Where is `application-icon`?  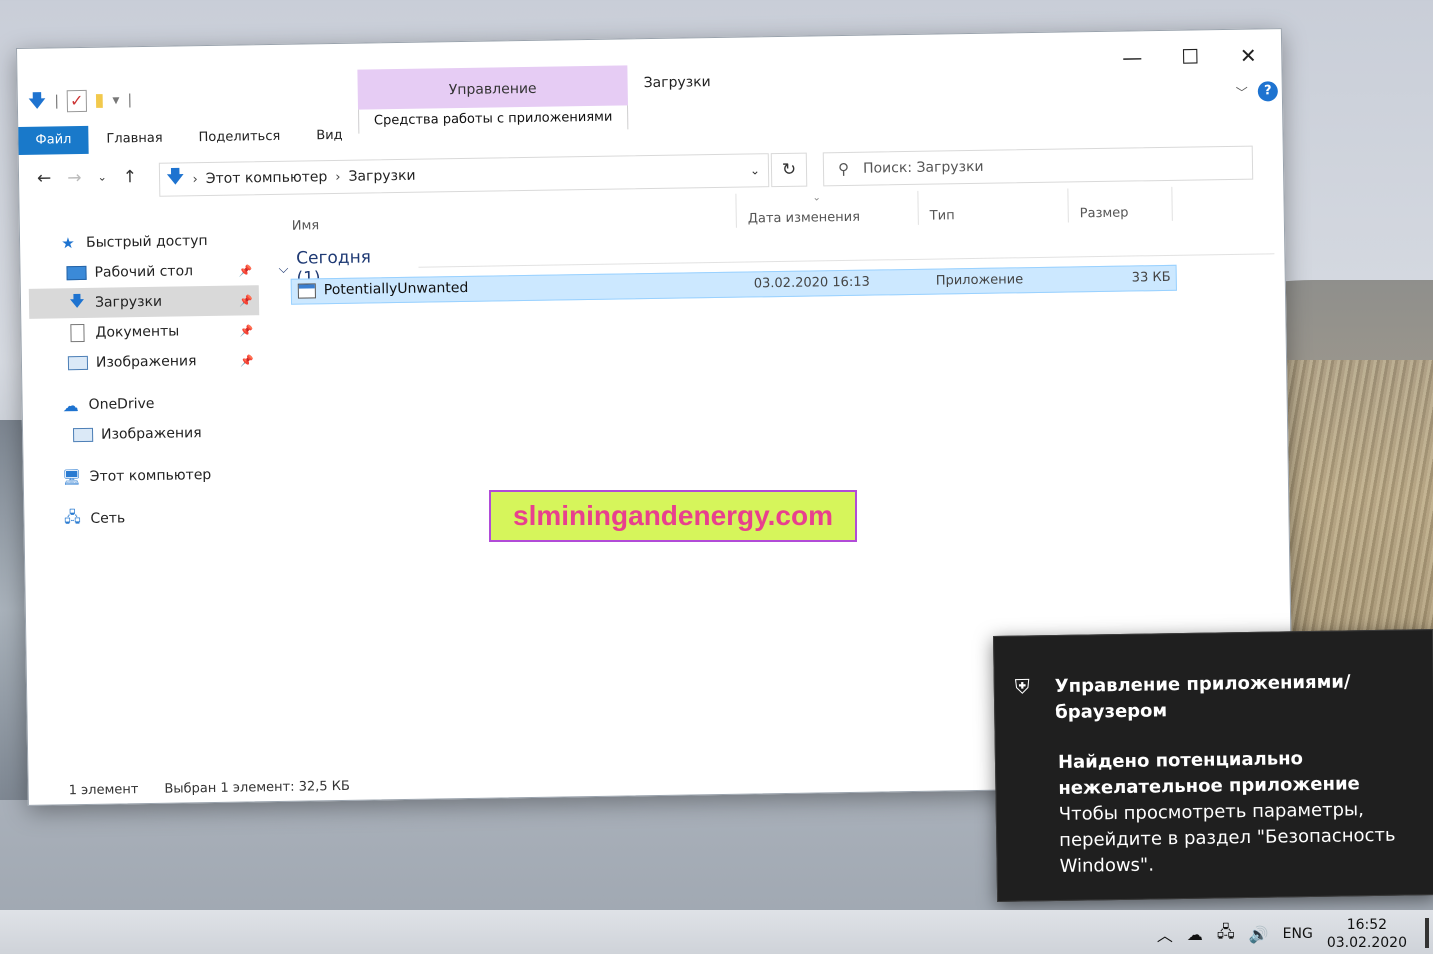
application-icon is located at coordinates (306, 290).